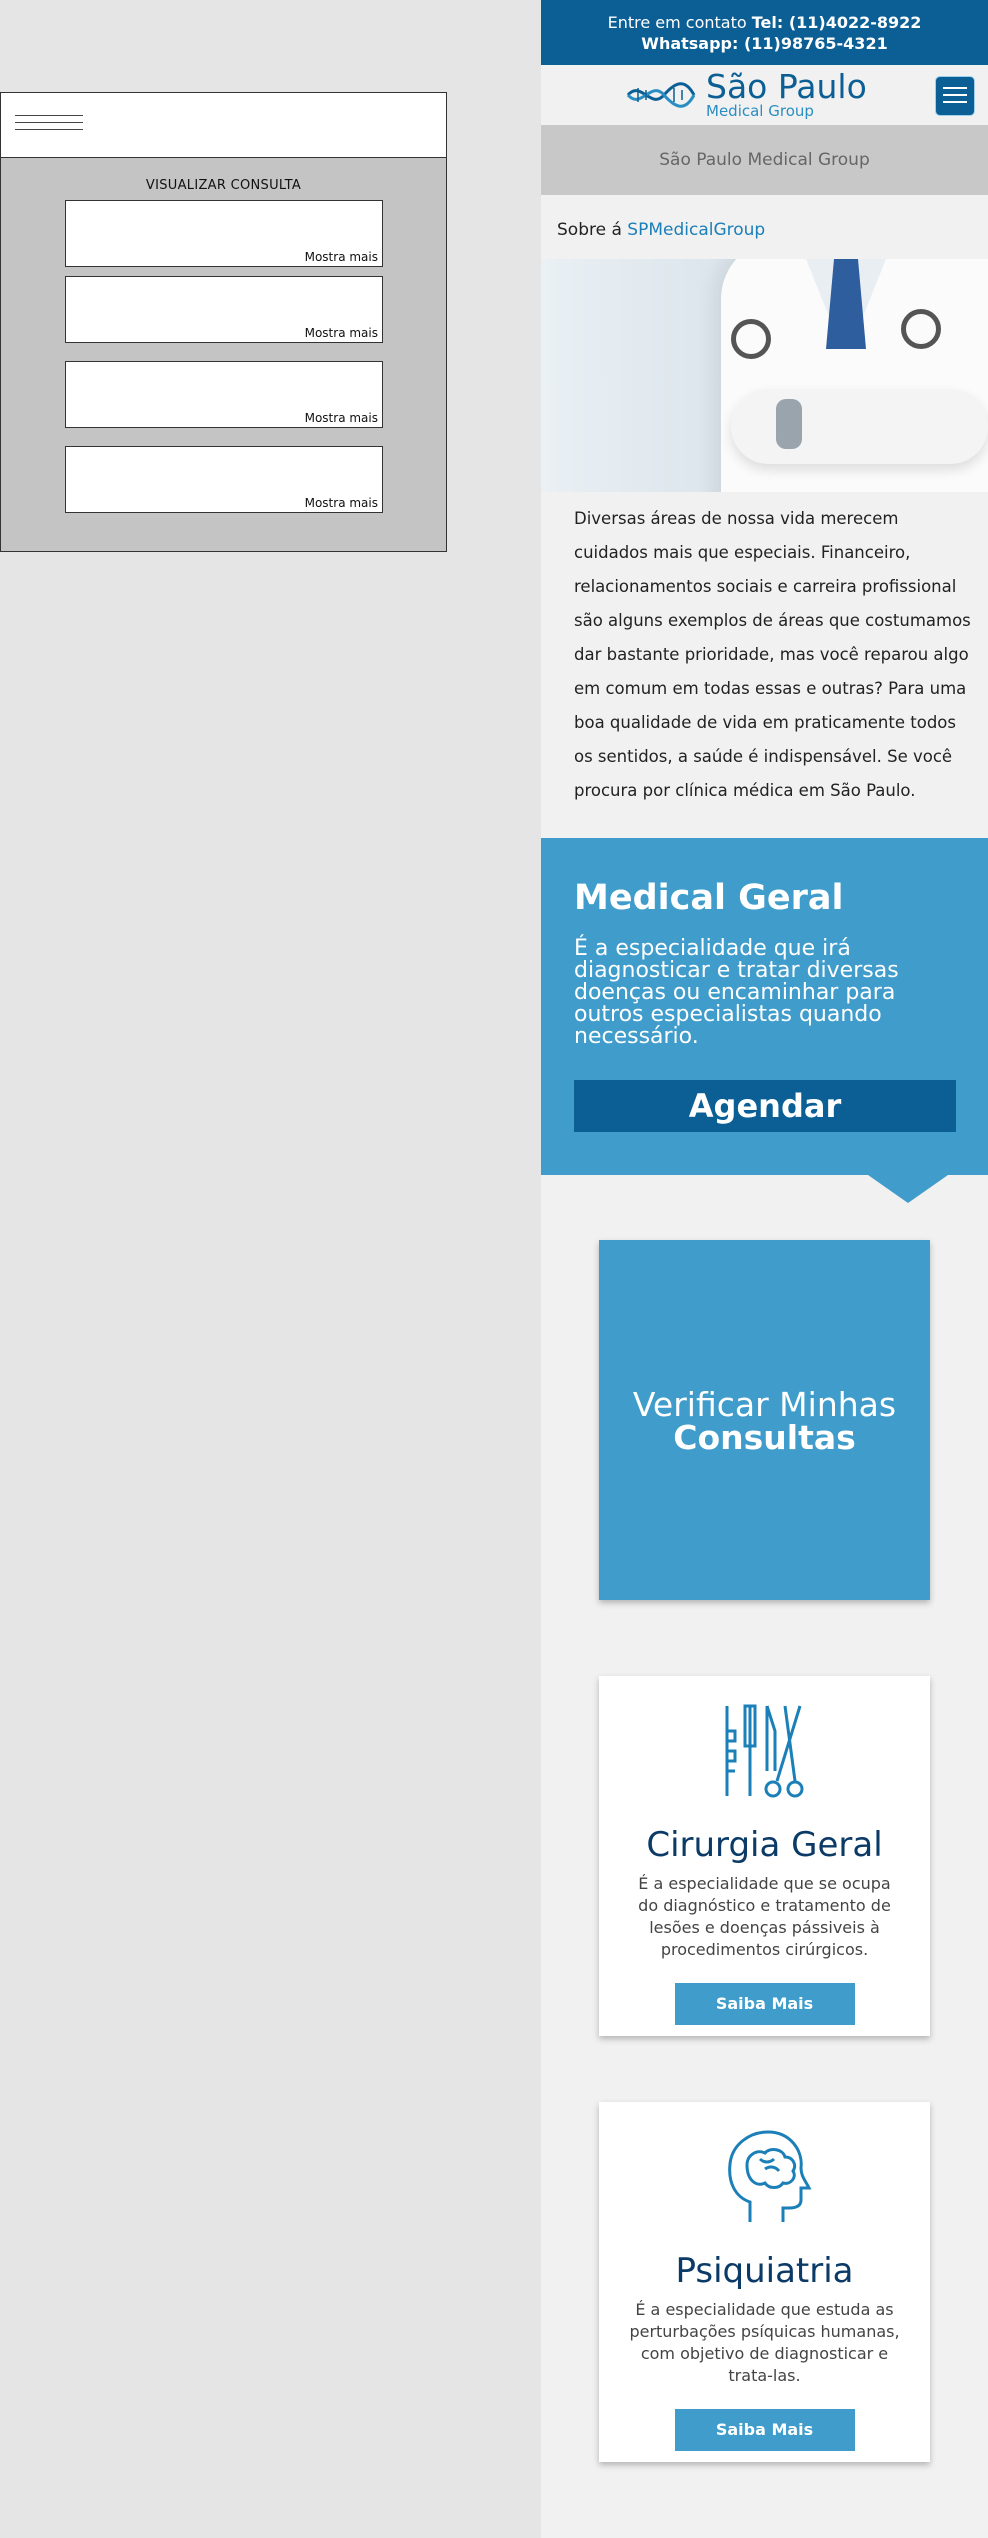 Image resolution: width=988 pixels, height=2538 pixels. What do you see at coordinates (223, 185) in the screenshot?
I see `wireframe-title: VISUALIZAR CONSULTA` at bounding box center [223, 185].